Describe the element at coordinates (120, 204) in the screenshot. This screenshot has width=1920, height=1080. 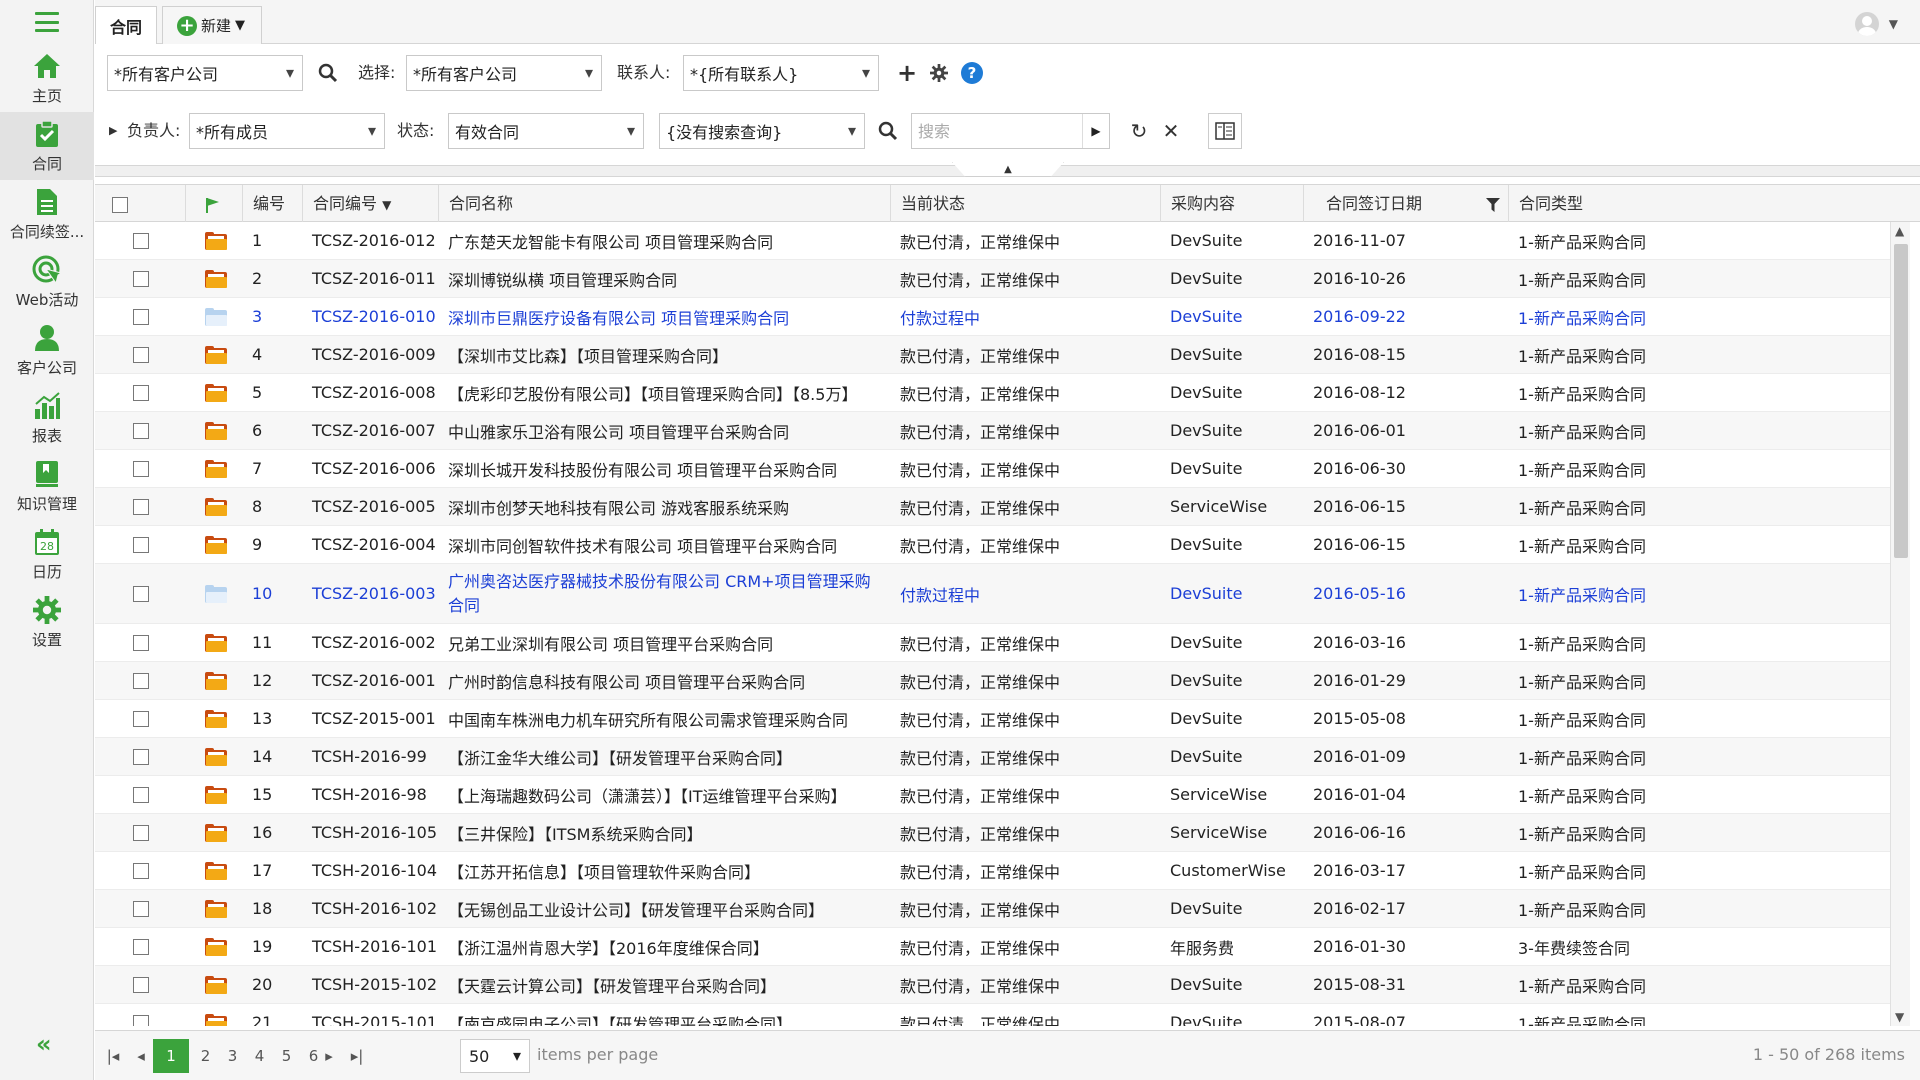
I see `select-all-checkbox` at that location.